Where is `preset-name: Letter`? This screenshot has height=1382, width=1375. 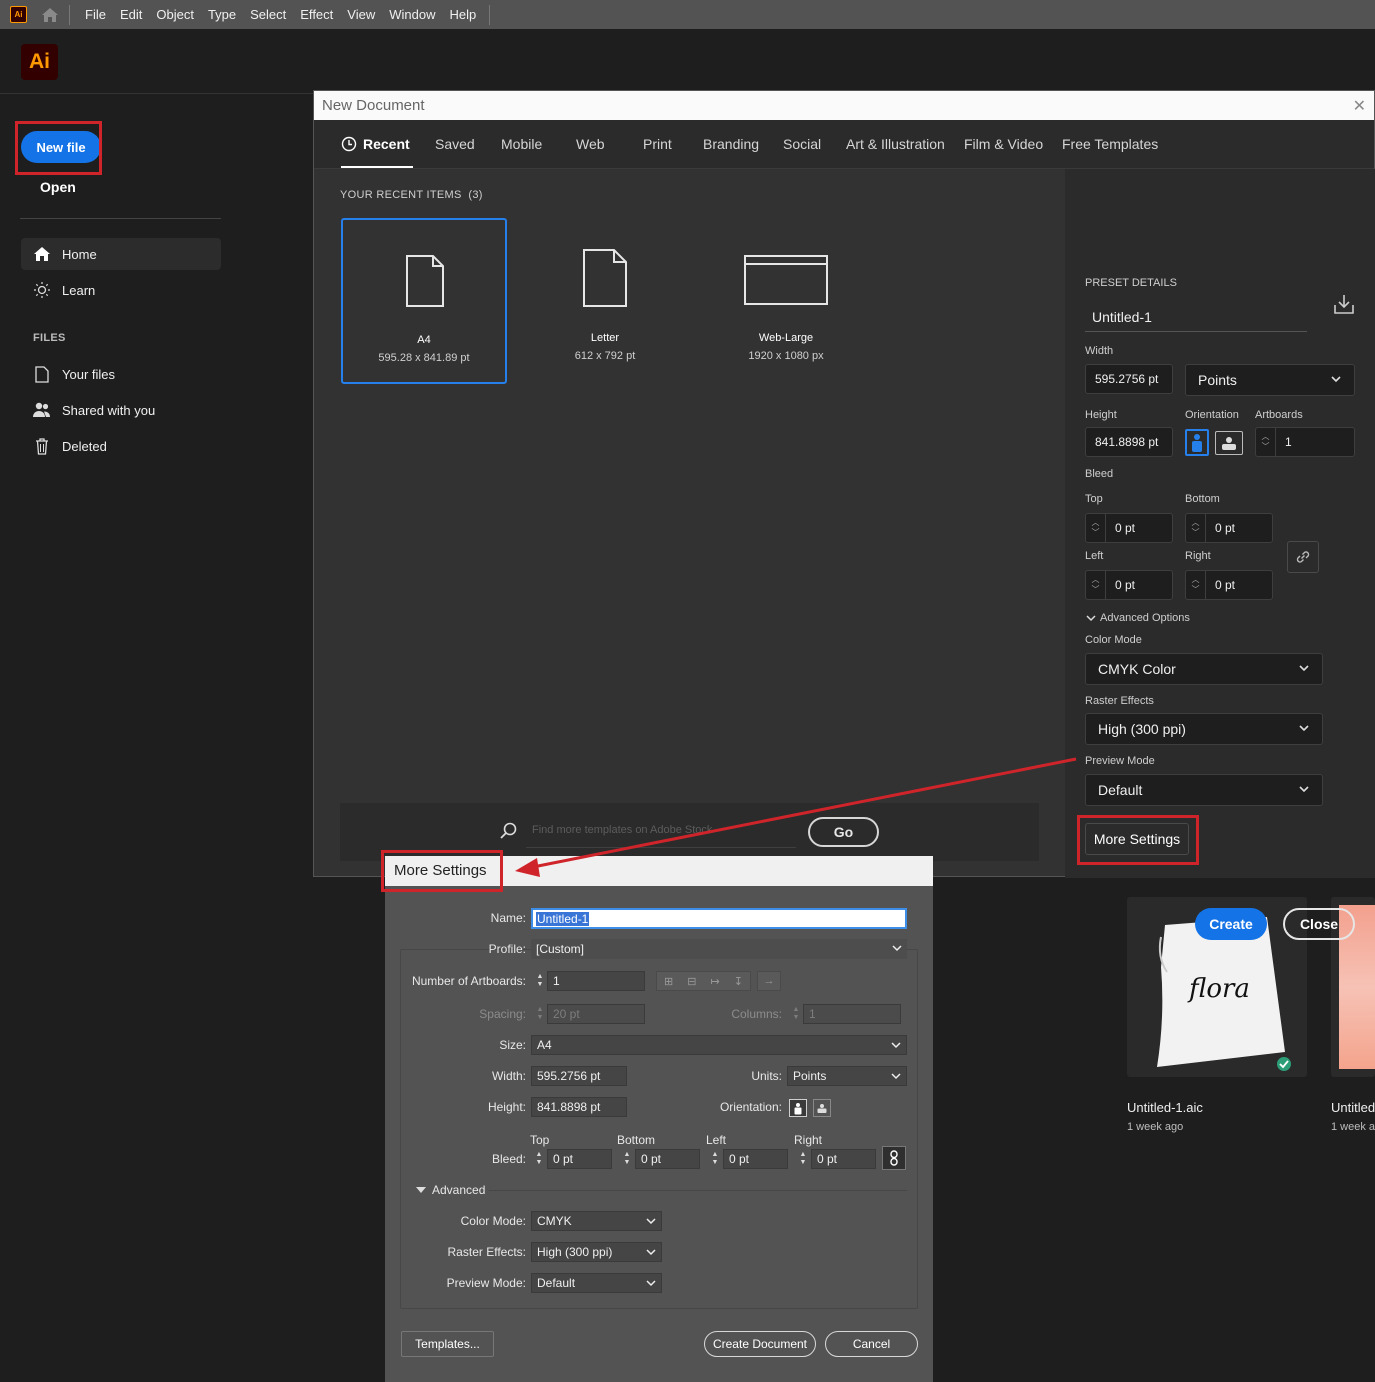
preset-name: Letter is located at coordinates (605, 338).